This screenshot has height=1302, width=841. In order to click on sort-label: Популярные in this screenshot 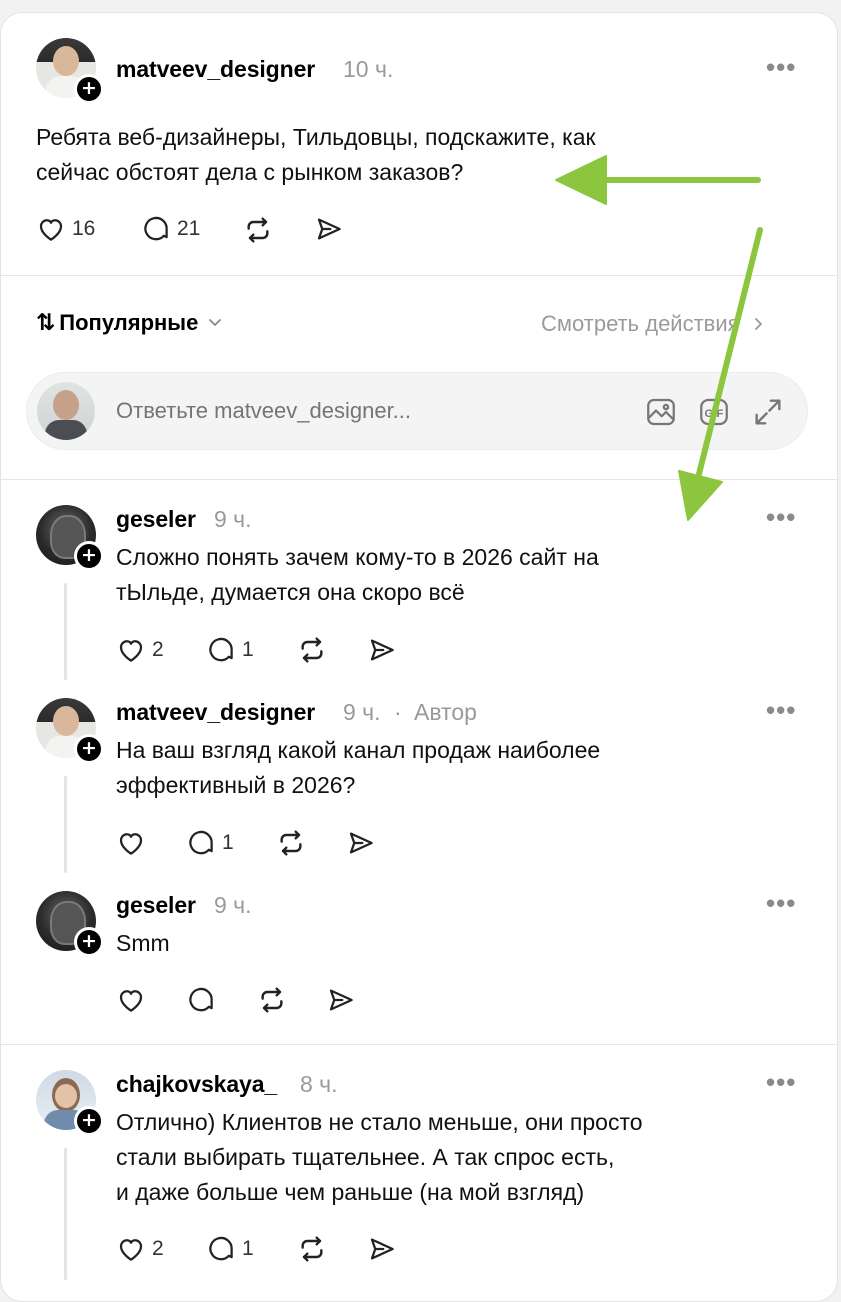, I will do `click(129, 322)`.